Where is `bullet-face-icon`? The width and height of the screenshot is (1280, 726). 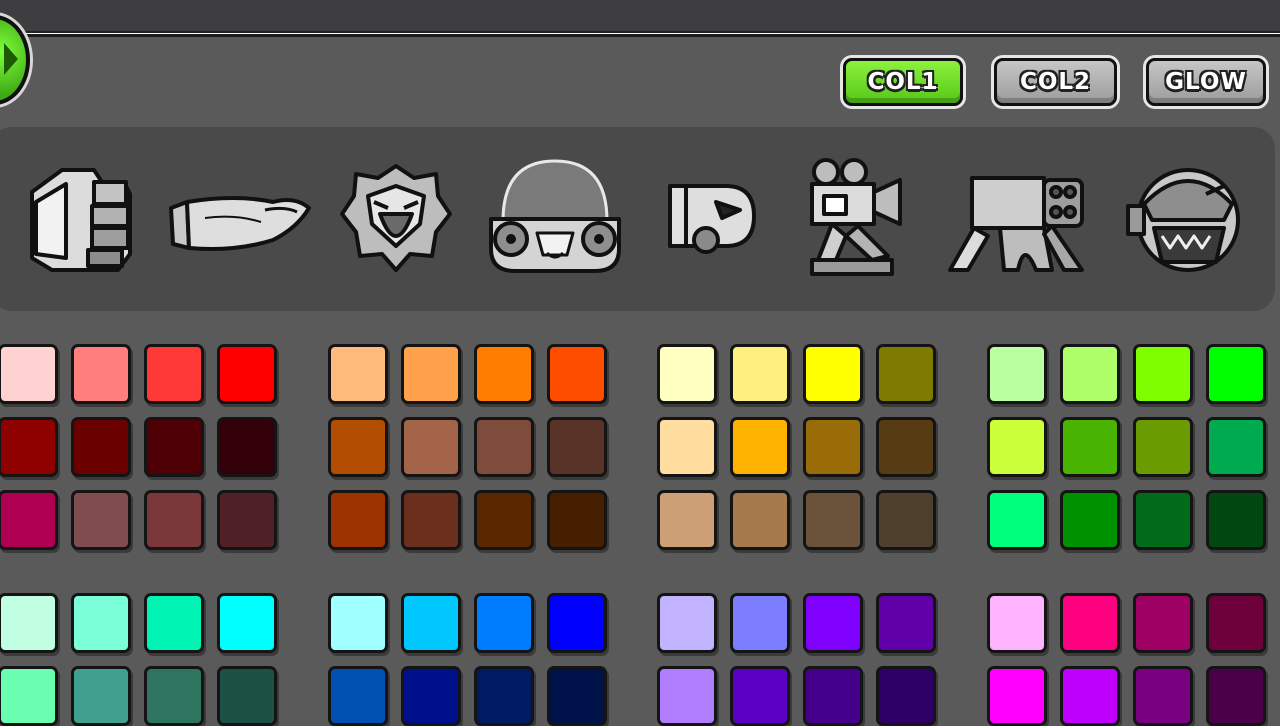 bullet-face-icon is located at coordinates (712, 221).